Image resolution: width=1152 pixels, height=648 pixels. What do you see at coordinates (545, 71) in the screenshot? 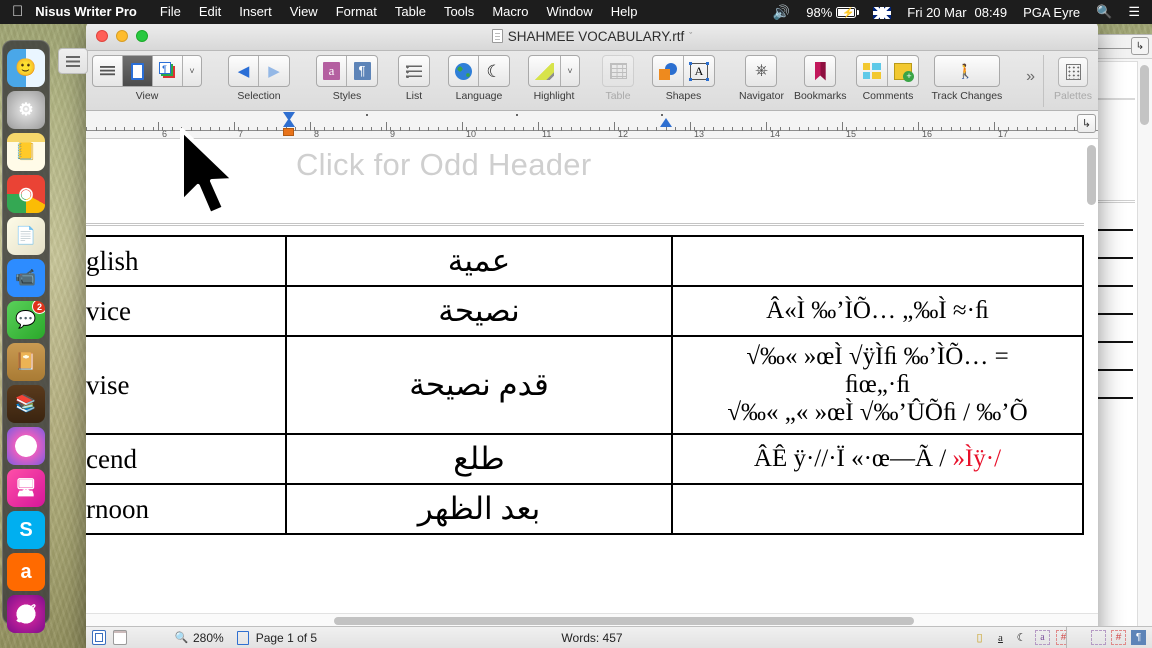
I see `highlight-marker-icon` at bounding box center [545, 71].